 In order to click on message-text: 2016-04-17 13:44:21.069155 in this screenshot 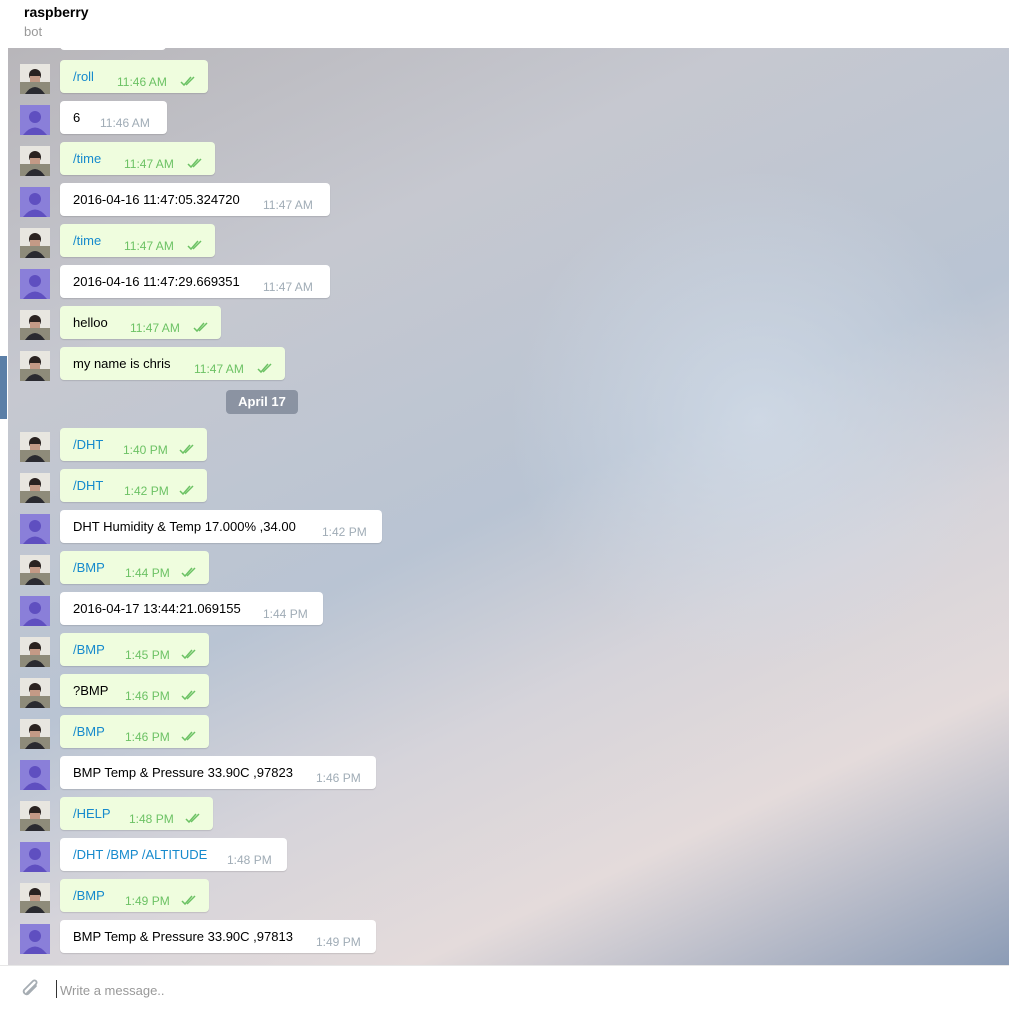, I will do `click(157, 608)`.